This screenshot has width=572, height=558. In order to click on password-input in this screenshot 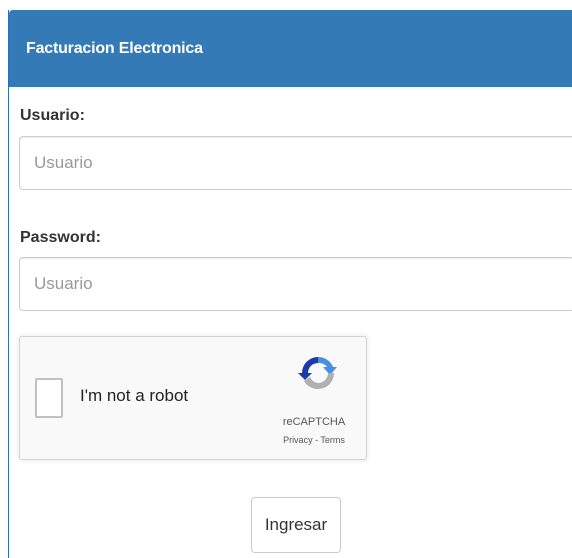, I will do `click(295, 284)`.